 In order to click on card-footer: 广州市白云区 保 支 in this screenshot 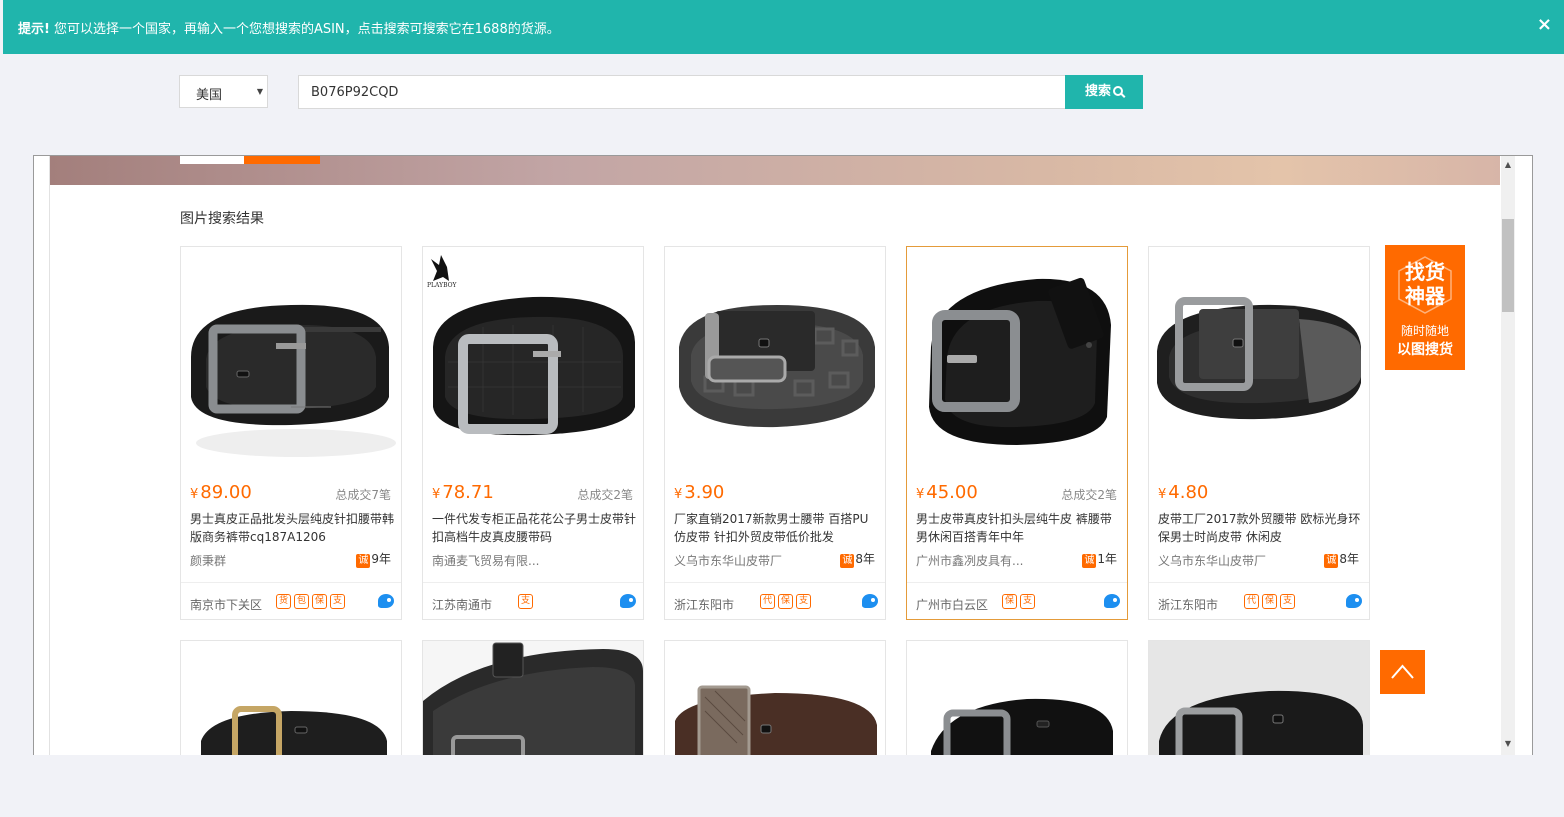, I will do `click(1017, 600)`.